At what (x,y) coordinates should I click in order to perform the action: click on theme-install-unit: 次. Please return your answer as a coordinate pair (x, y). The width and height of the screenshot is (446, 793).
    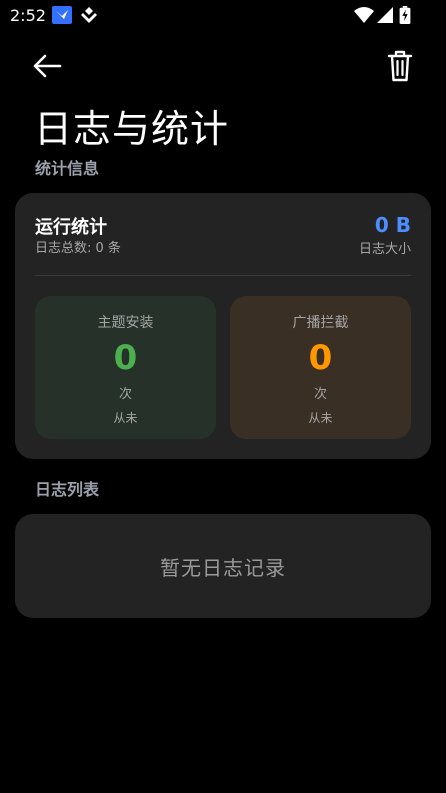
    Looking at the image, I should click on (125, 394).